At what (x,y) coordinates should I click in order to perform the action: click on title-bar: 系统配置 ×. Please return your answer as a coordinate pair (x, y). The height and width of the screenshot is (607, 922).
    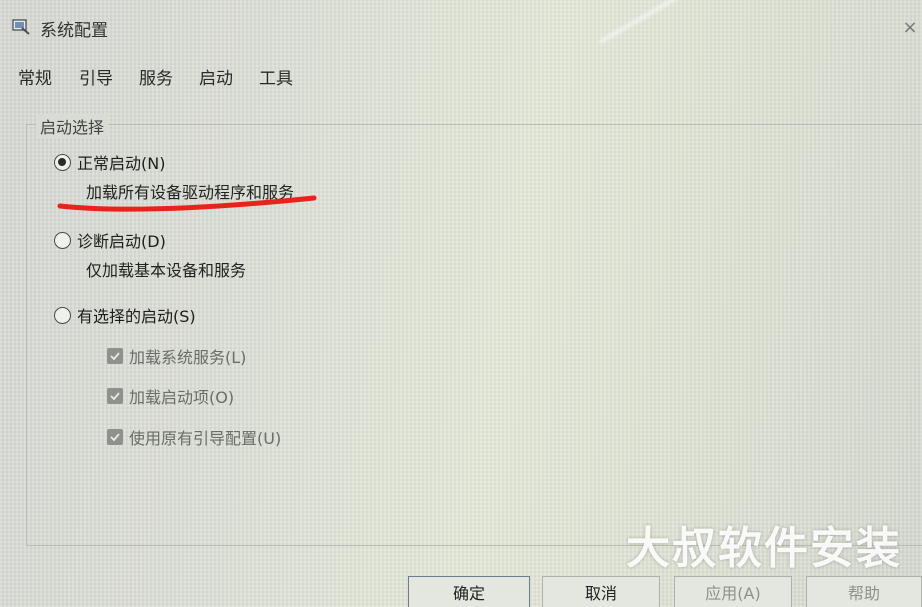
    Looking at the image, I should click on (461, 28).